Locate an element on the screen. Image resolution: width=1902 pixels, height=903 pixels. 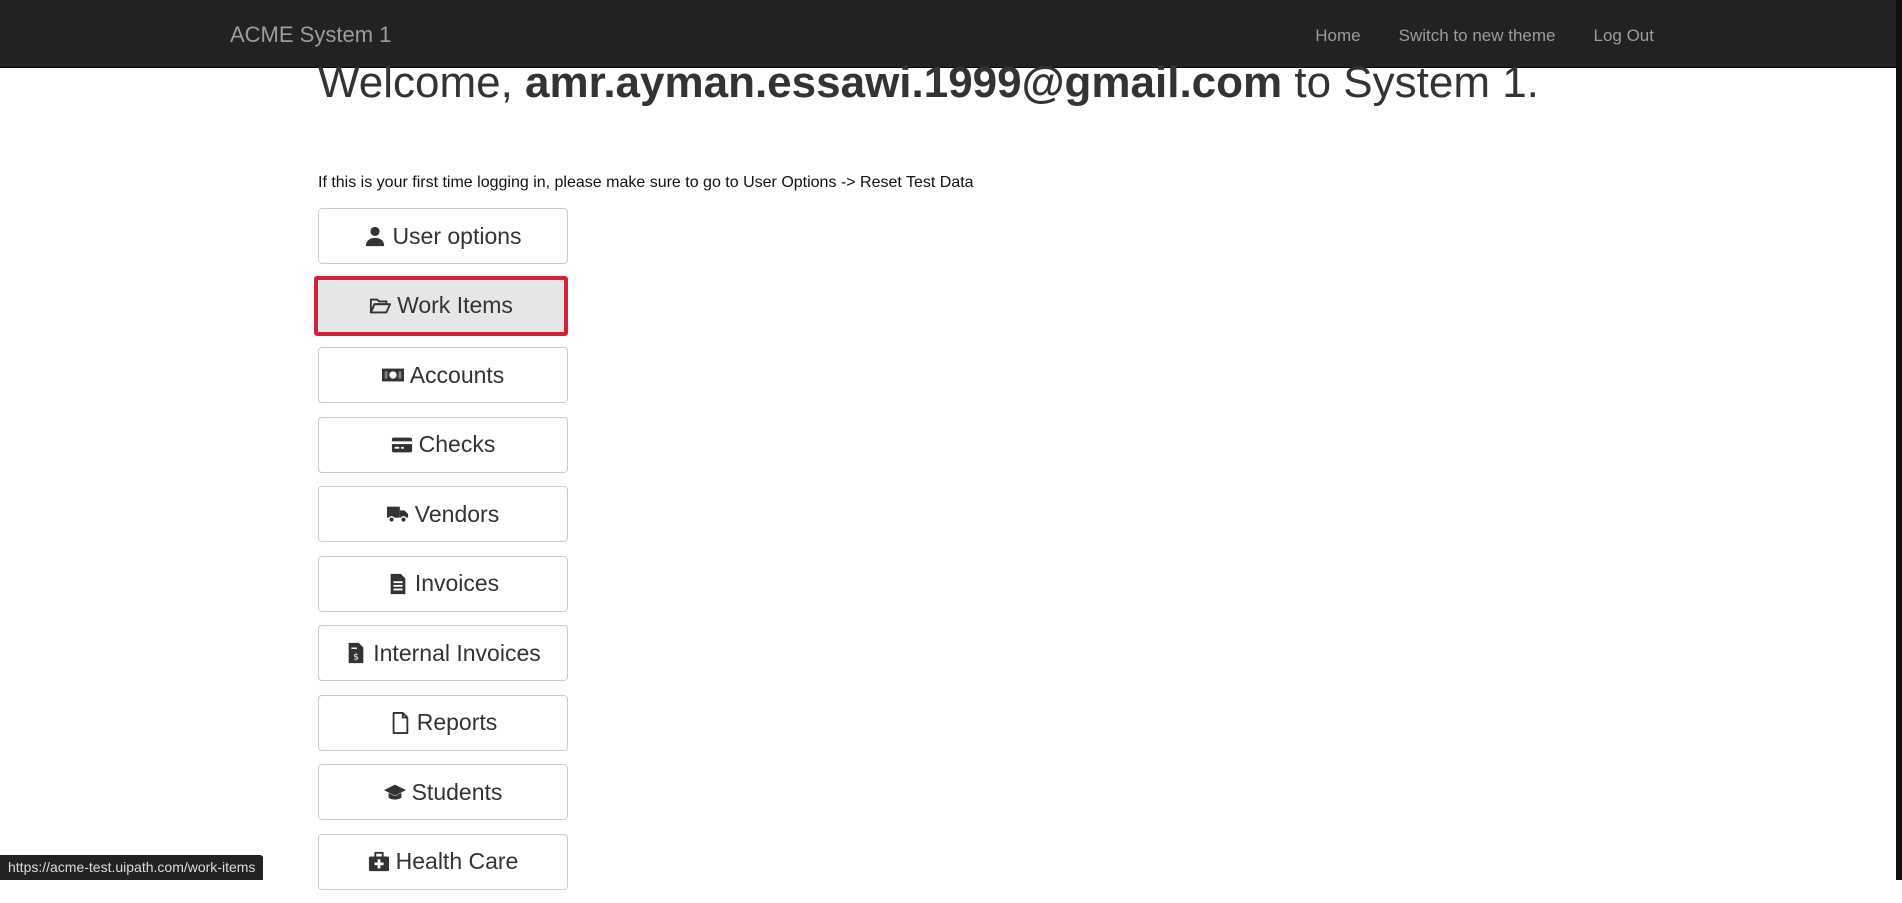
file-text-icon is located at coordinates (398, 584).